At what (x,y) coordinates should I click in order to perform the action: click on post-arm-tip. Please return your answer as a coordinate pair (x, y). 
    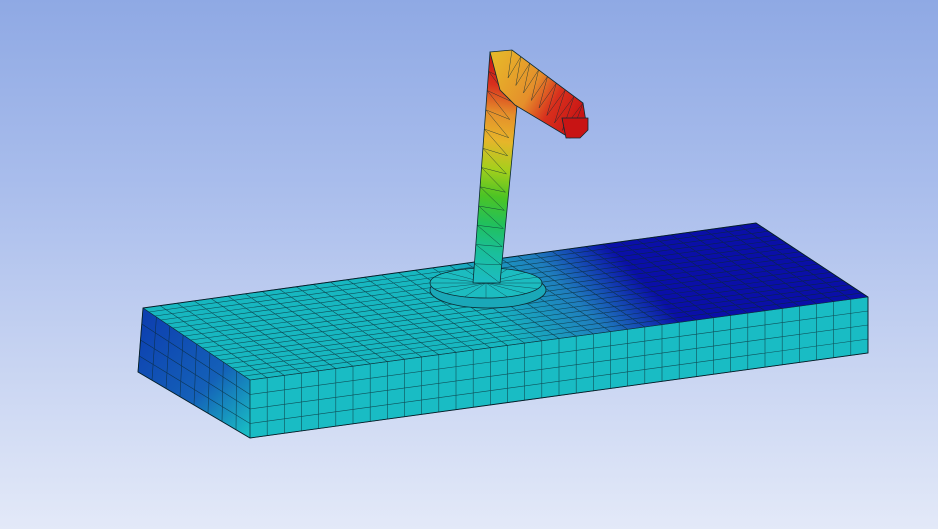
    Looking at the image, I should click on (575, 128).